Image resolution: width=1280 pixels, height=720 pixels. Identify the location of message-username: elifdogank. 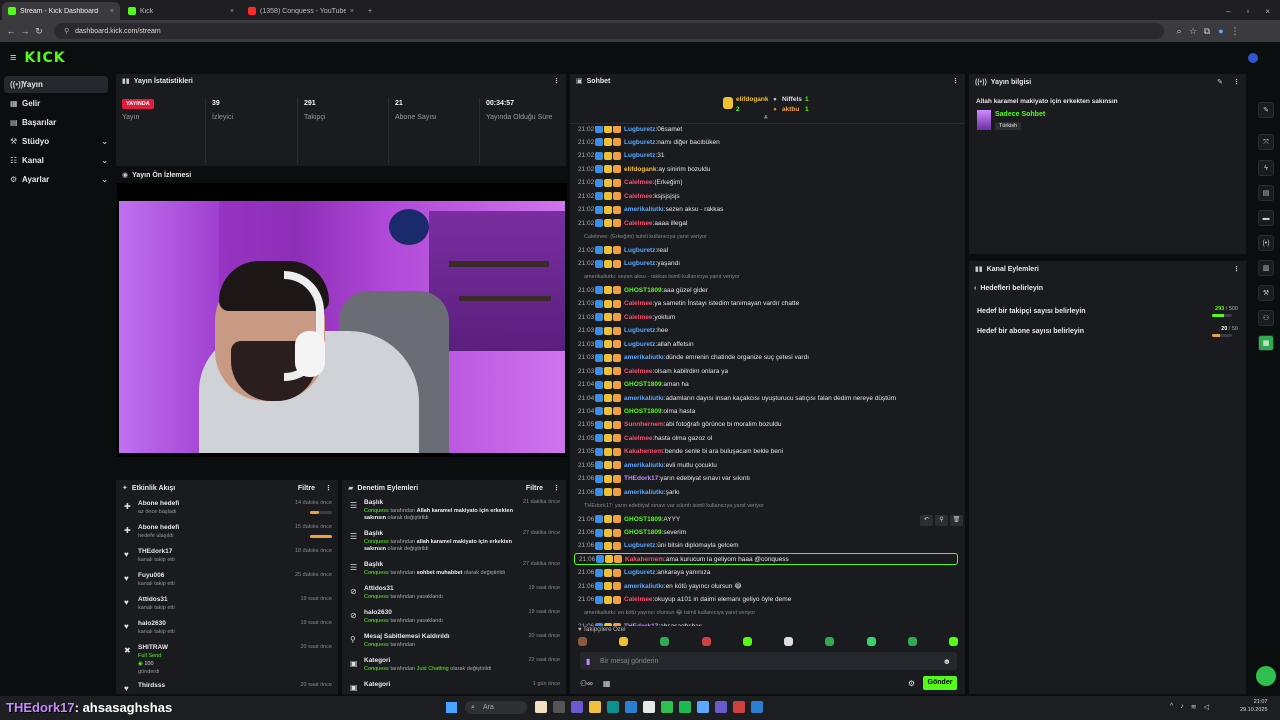
(640, 169).